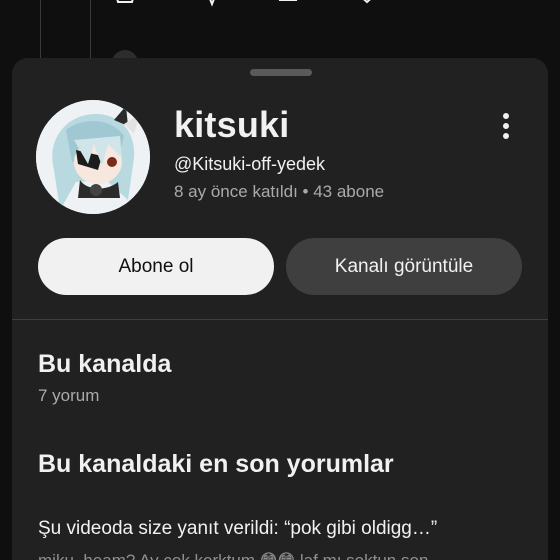 This screenshot has width=560, height=560. I want to click on comment-count: 7 yorum, so click(69, 395).